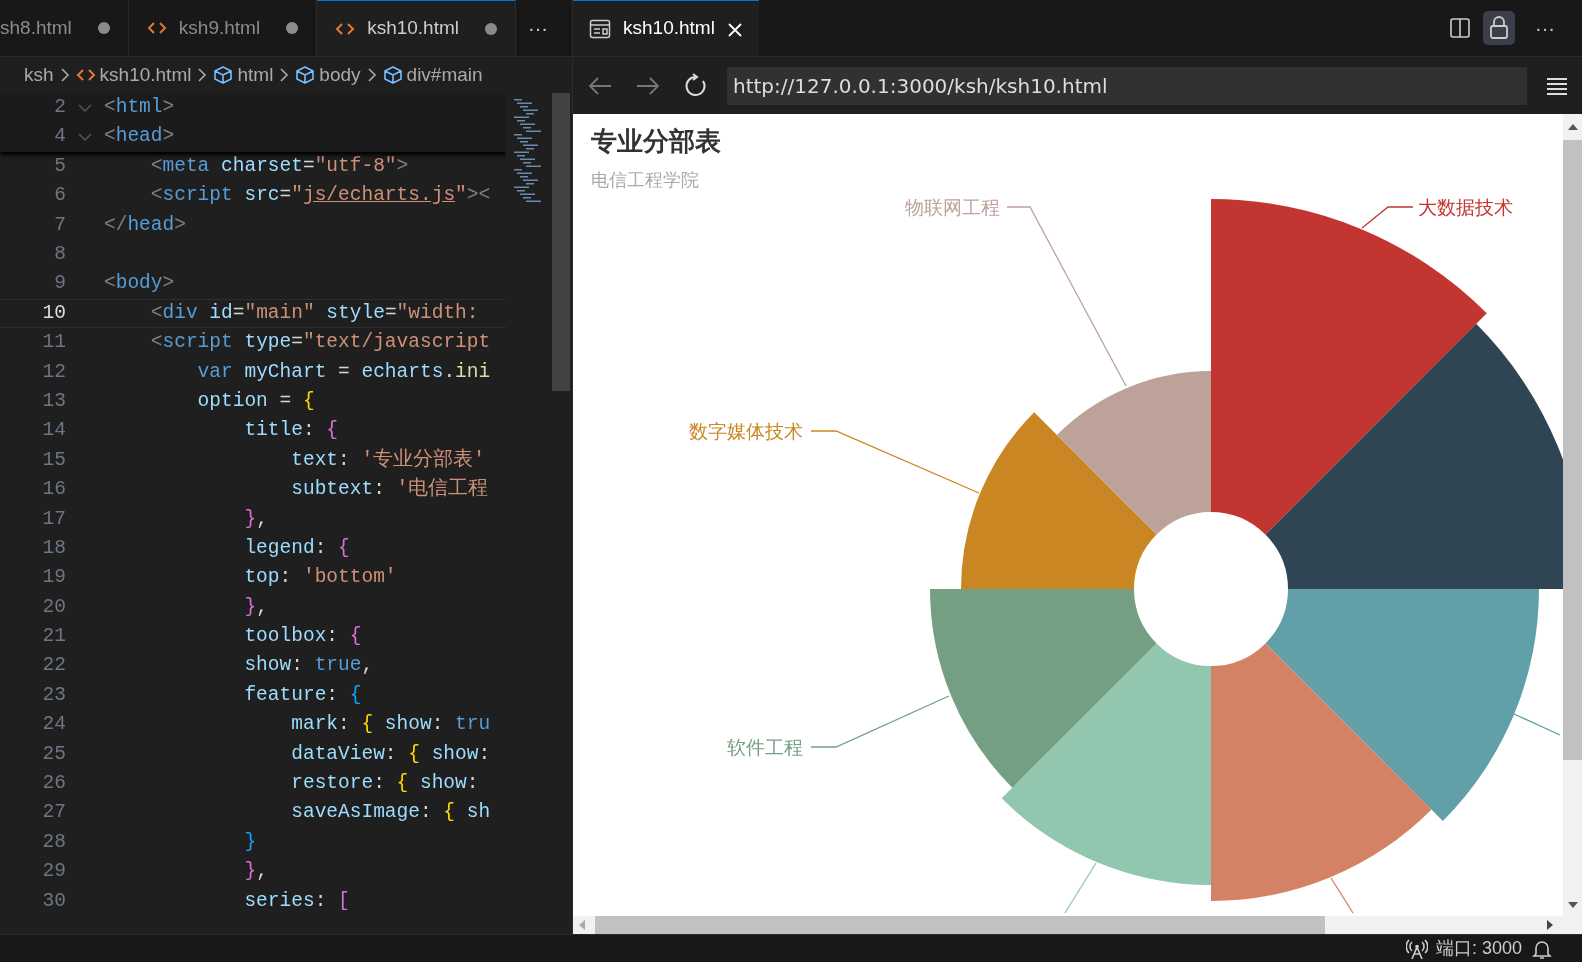  Describe the element at coordinates (53, 519) in the screenshot. I see `line-number: 17` at that location.